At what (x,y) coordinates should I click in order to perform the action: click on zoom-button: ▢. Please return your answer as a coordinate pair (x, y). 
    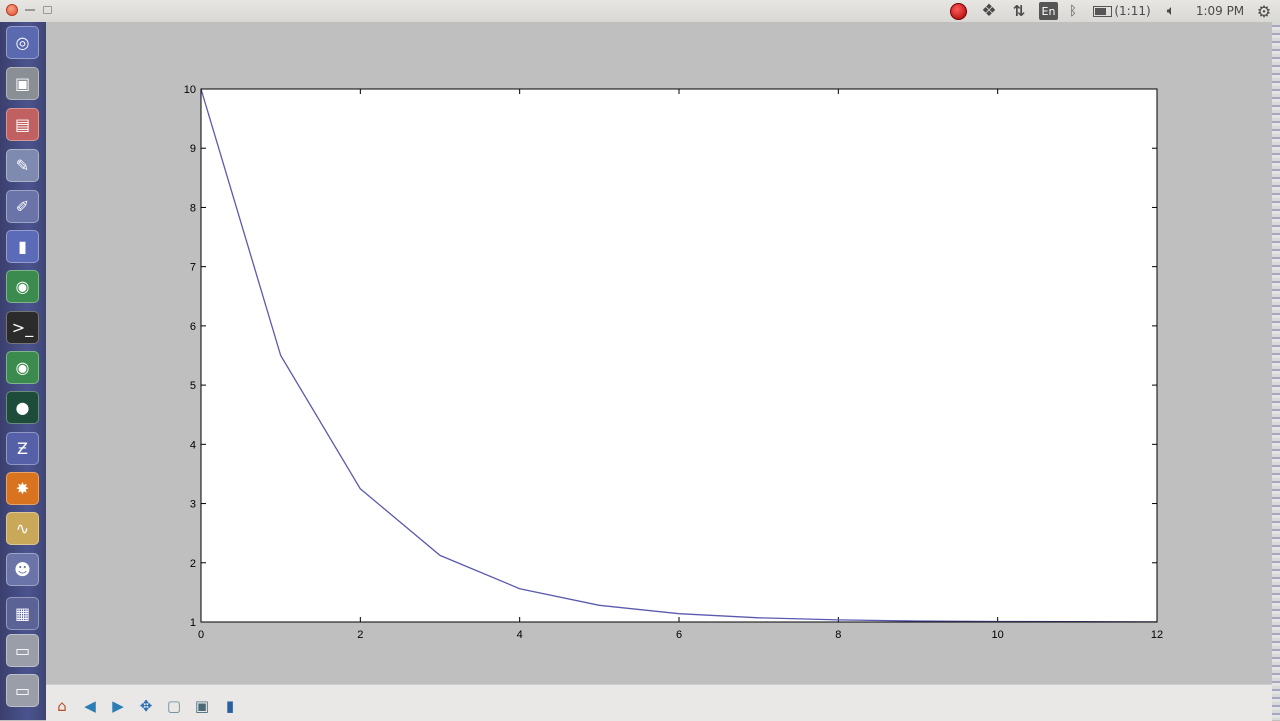
    Looking at the image, I should click on (174, 706).